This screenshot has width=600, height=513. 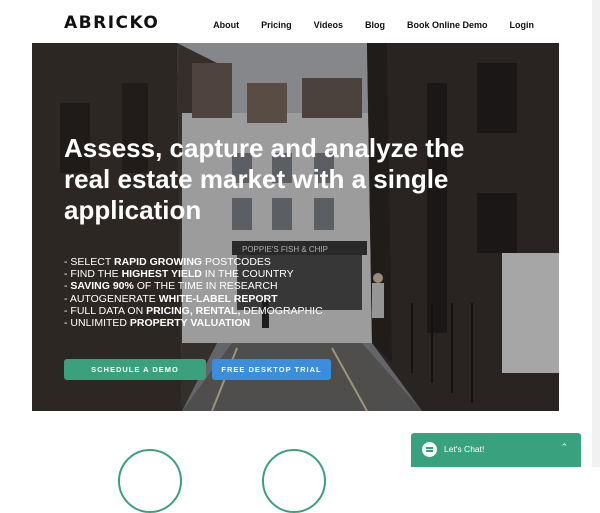 What do you see at coordinates (157, 323) in the screenshot?
I see `feature-item: - UNLIMITED PROPERTY VALUATION` at bounding box center [157, 323].